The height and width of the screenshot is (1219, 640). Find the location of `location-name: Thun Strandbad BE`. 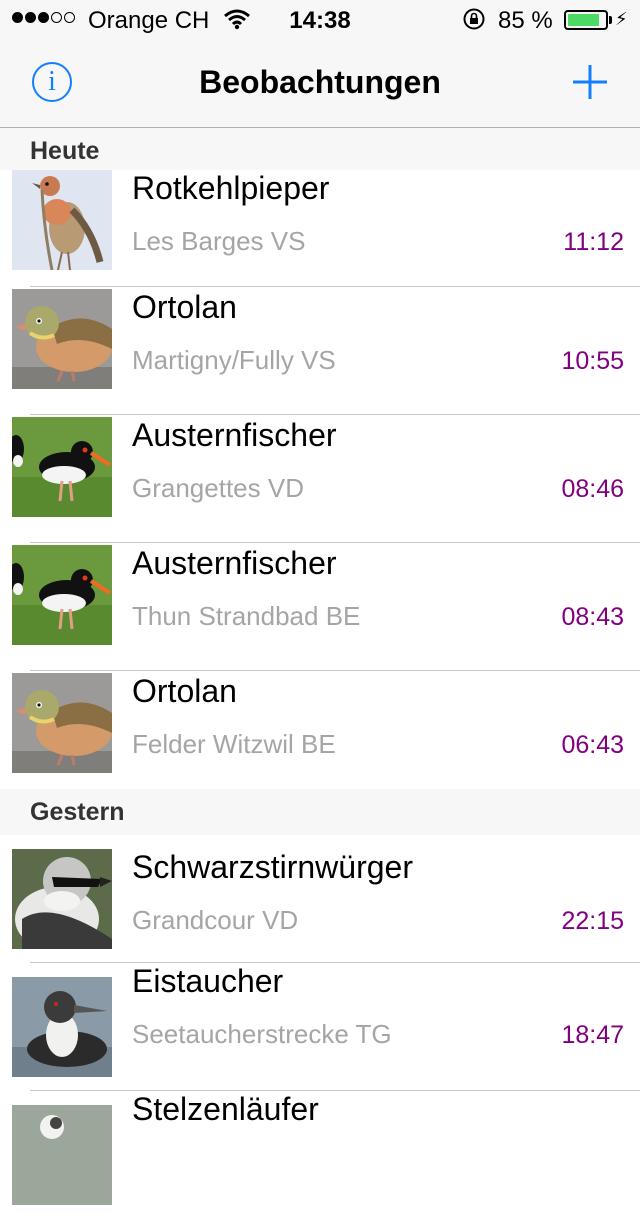

location-name: Thun Strandbad BE is located at coordinates (246, 616).